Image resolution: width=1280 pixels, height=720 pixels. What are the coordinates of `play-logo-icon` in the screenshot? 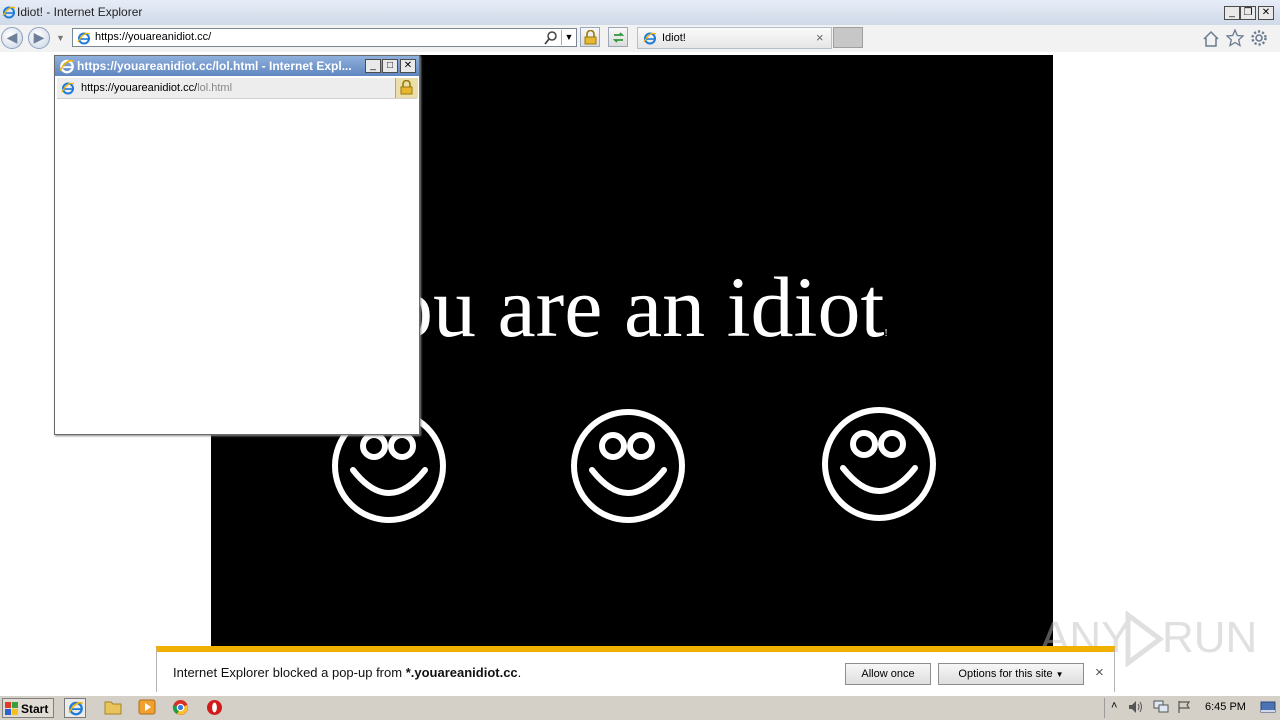 It's located at (1144, 639).